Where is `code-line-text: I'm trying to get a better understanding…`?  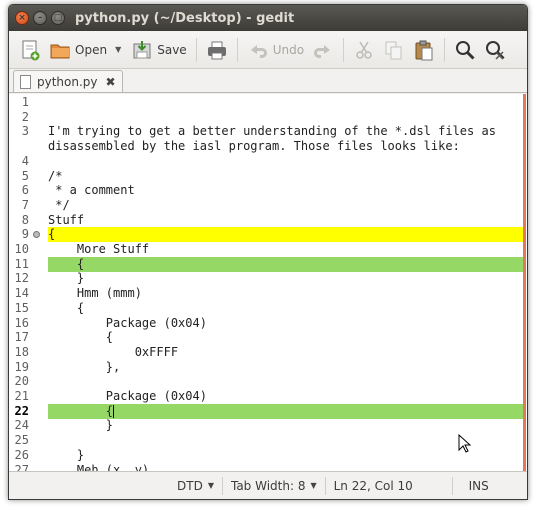 code-line-text: I'm trying to get a better understanding… is located at coordinates (272, 131).